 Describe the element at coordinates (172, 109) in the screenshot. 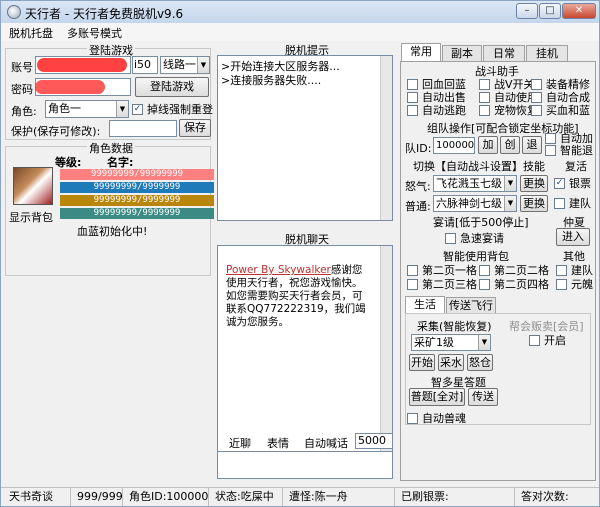

I see `reconnect-checkbox: ✓ 掉线强制重登` at that location.